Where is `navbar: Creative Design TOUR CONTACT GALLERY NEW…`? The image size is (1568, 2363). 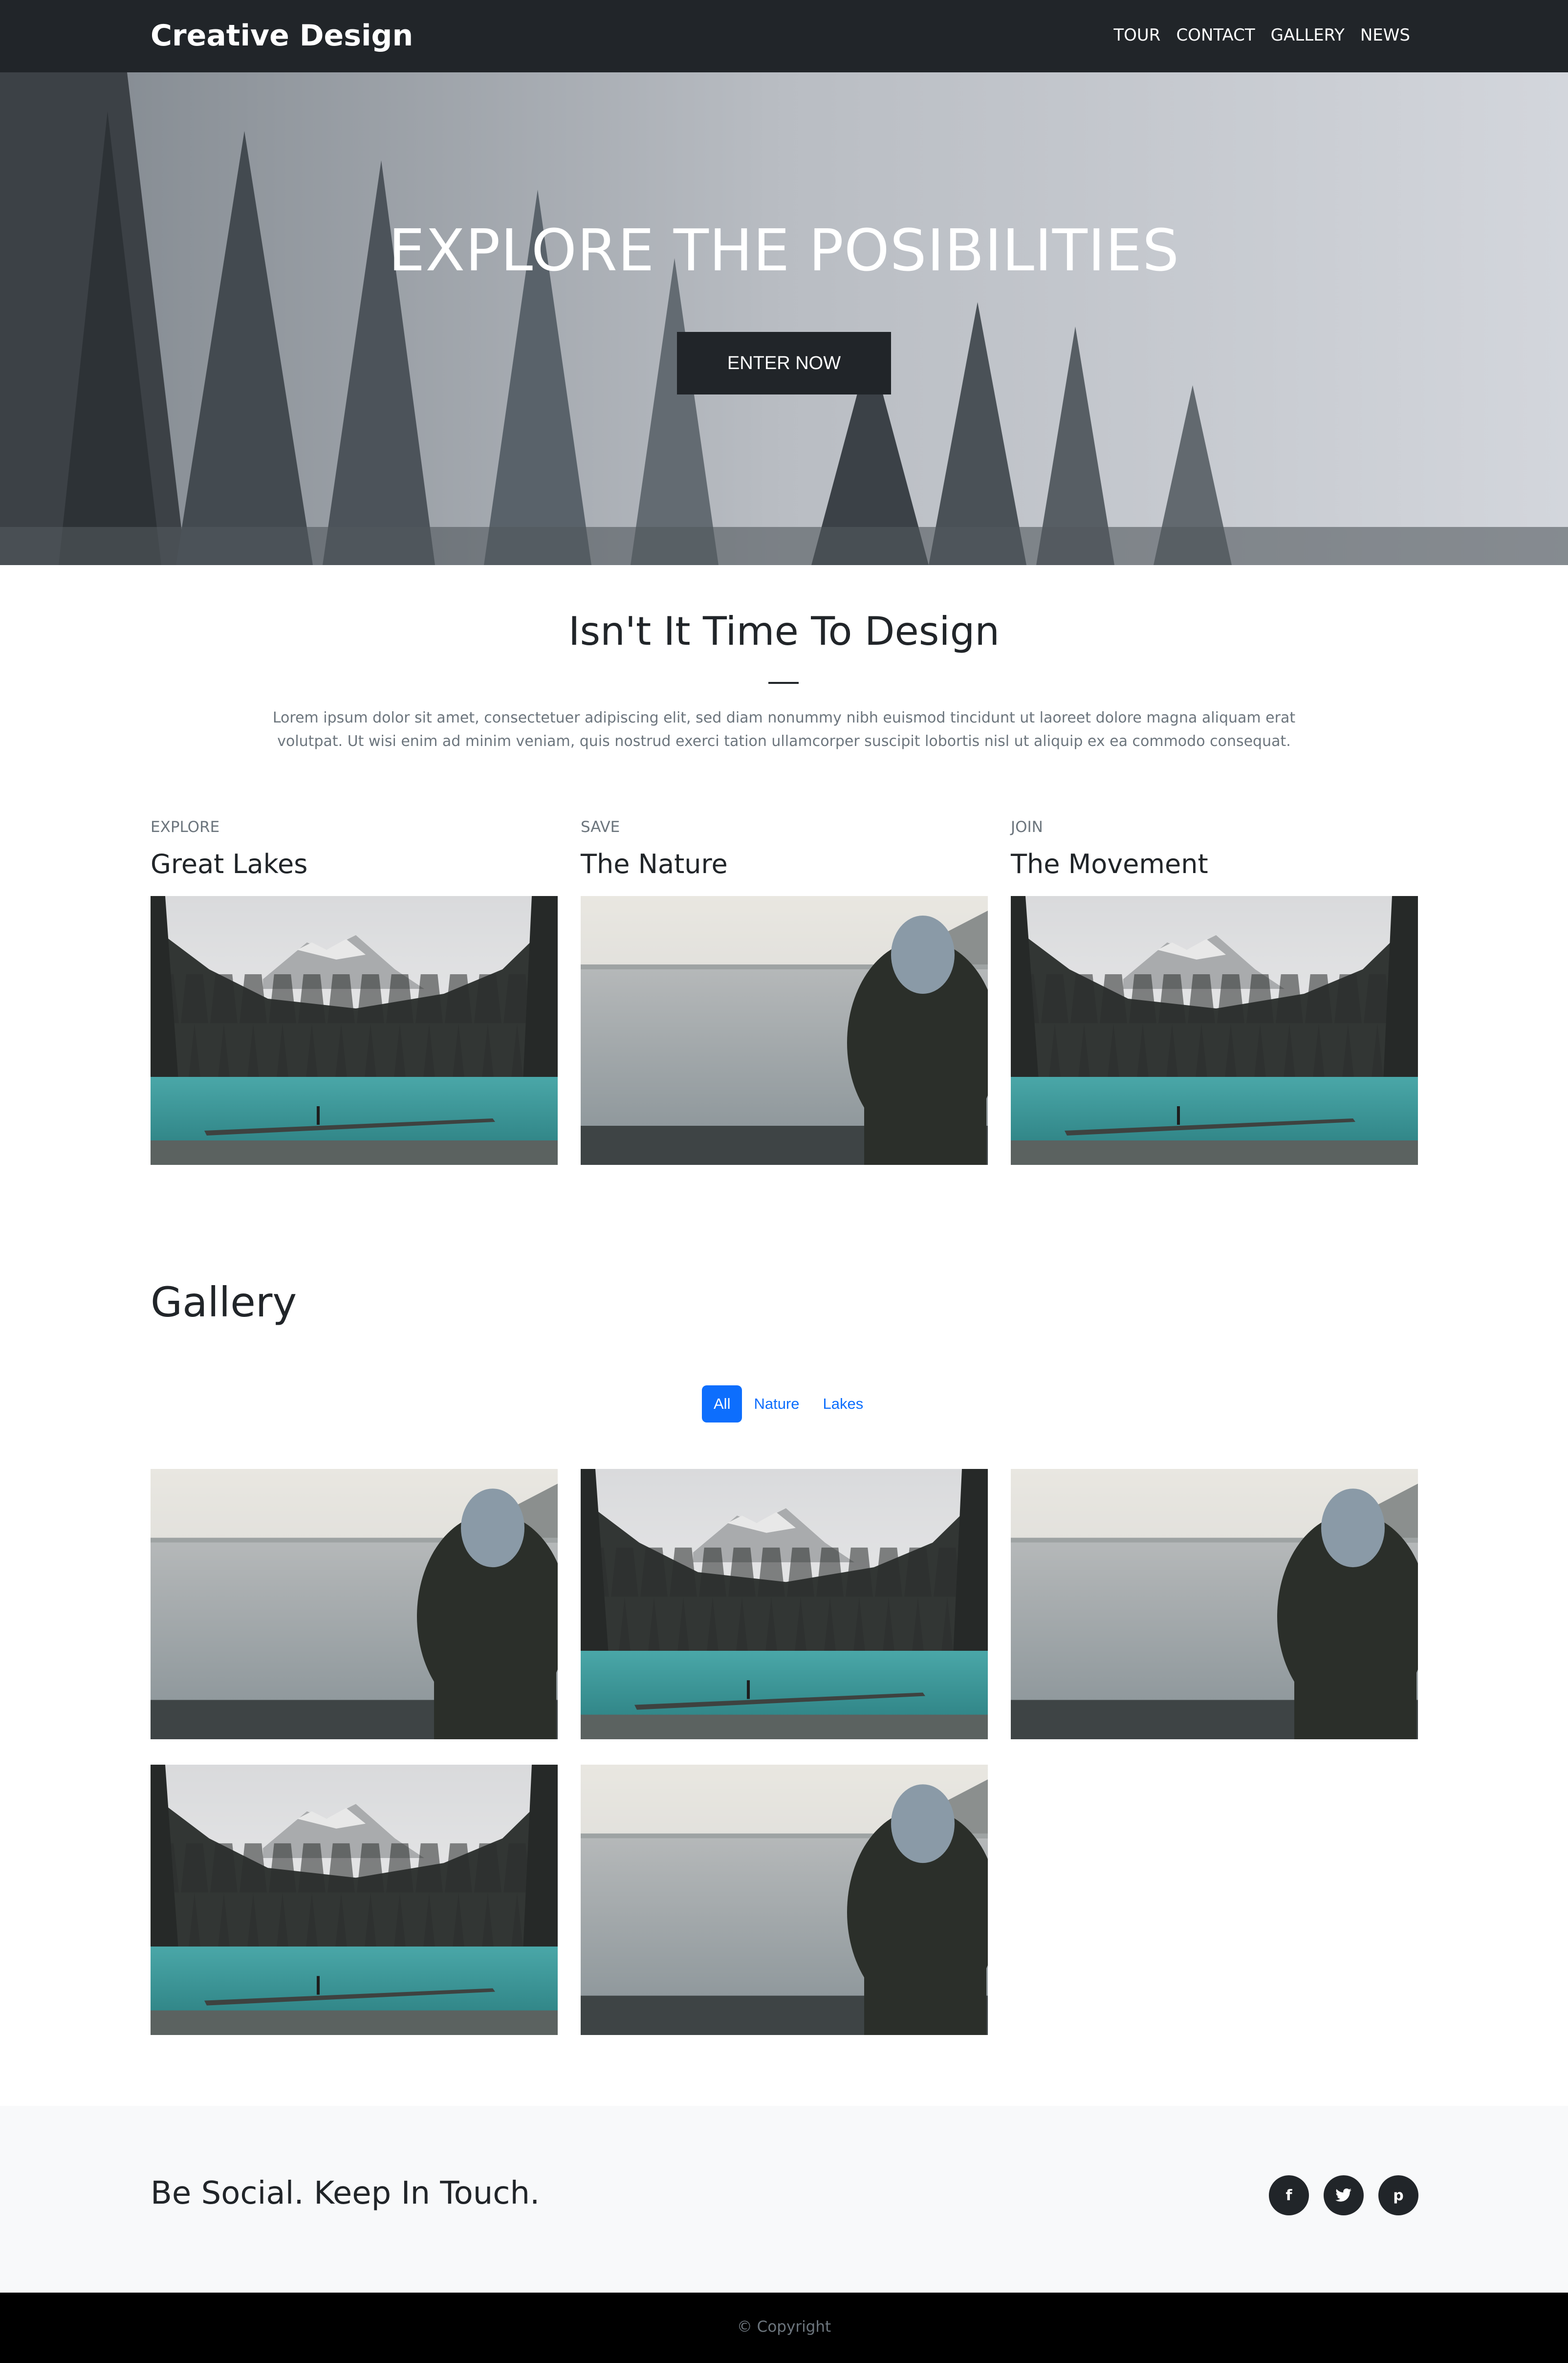 navbar: Creative Design TOUR CONTACT GALLERY NEW… is located at coordinates (784, 36).